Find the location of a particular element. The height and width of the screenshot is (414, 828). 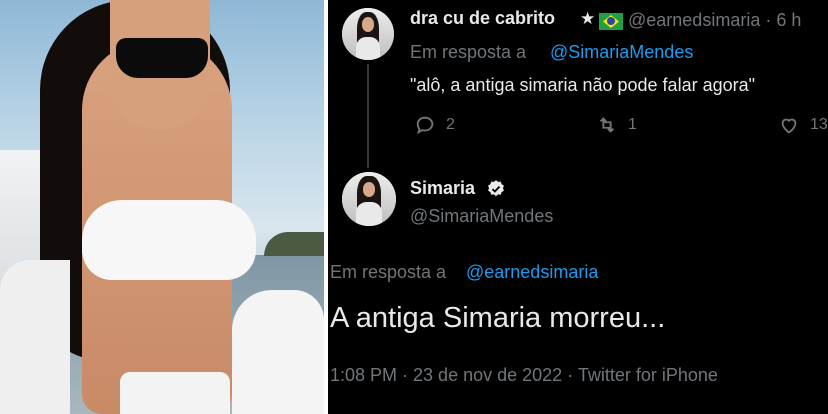

main-author-avatar is located at coordinates (369, 199).